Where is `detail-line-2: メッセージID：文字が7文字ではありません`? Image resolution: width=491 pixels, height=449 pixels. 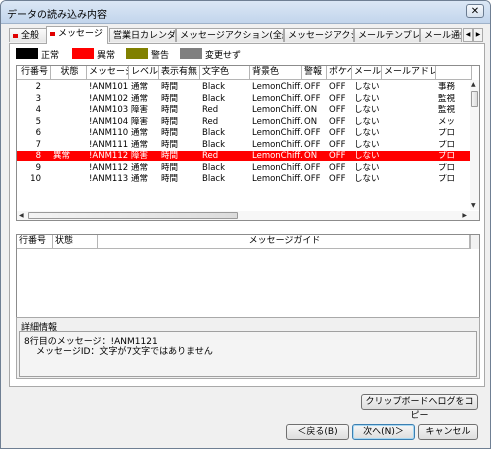 detail-line-2: メッセージID：文字が7文字ではありません is located at coordinates (124, 352).